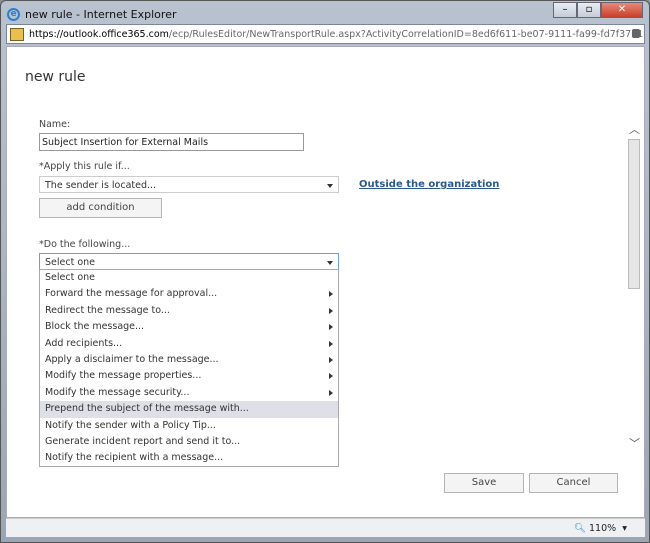  What do you see at coordinates (634, 443) in the screenshot?
I see `scroll-down-icon: ﹀` at bounding box center [634, 443].